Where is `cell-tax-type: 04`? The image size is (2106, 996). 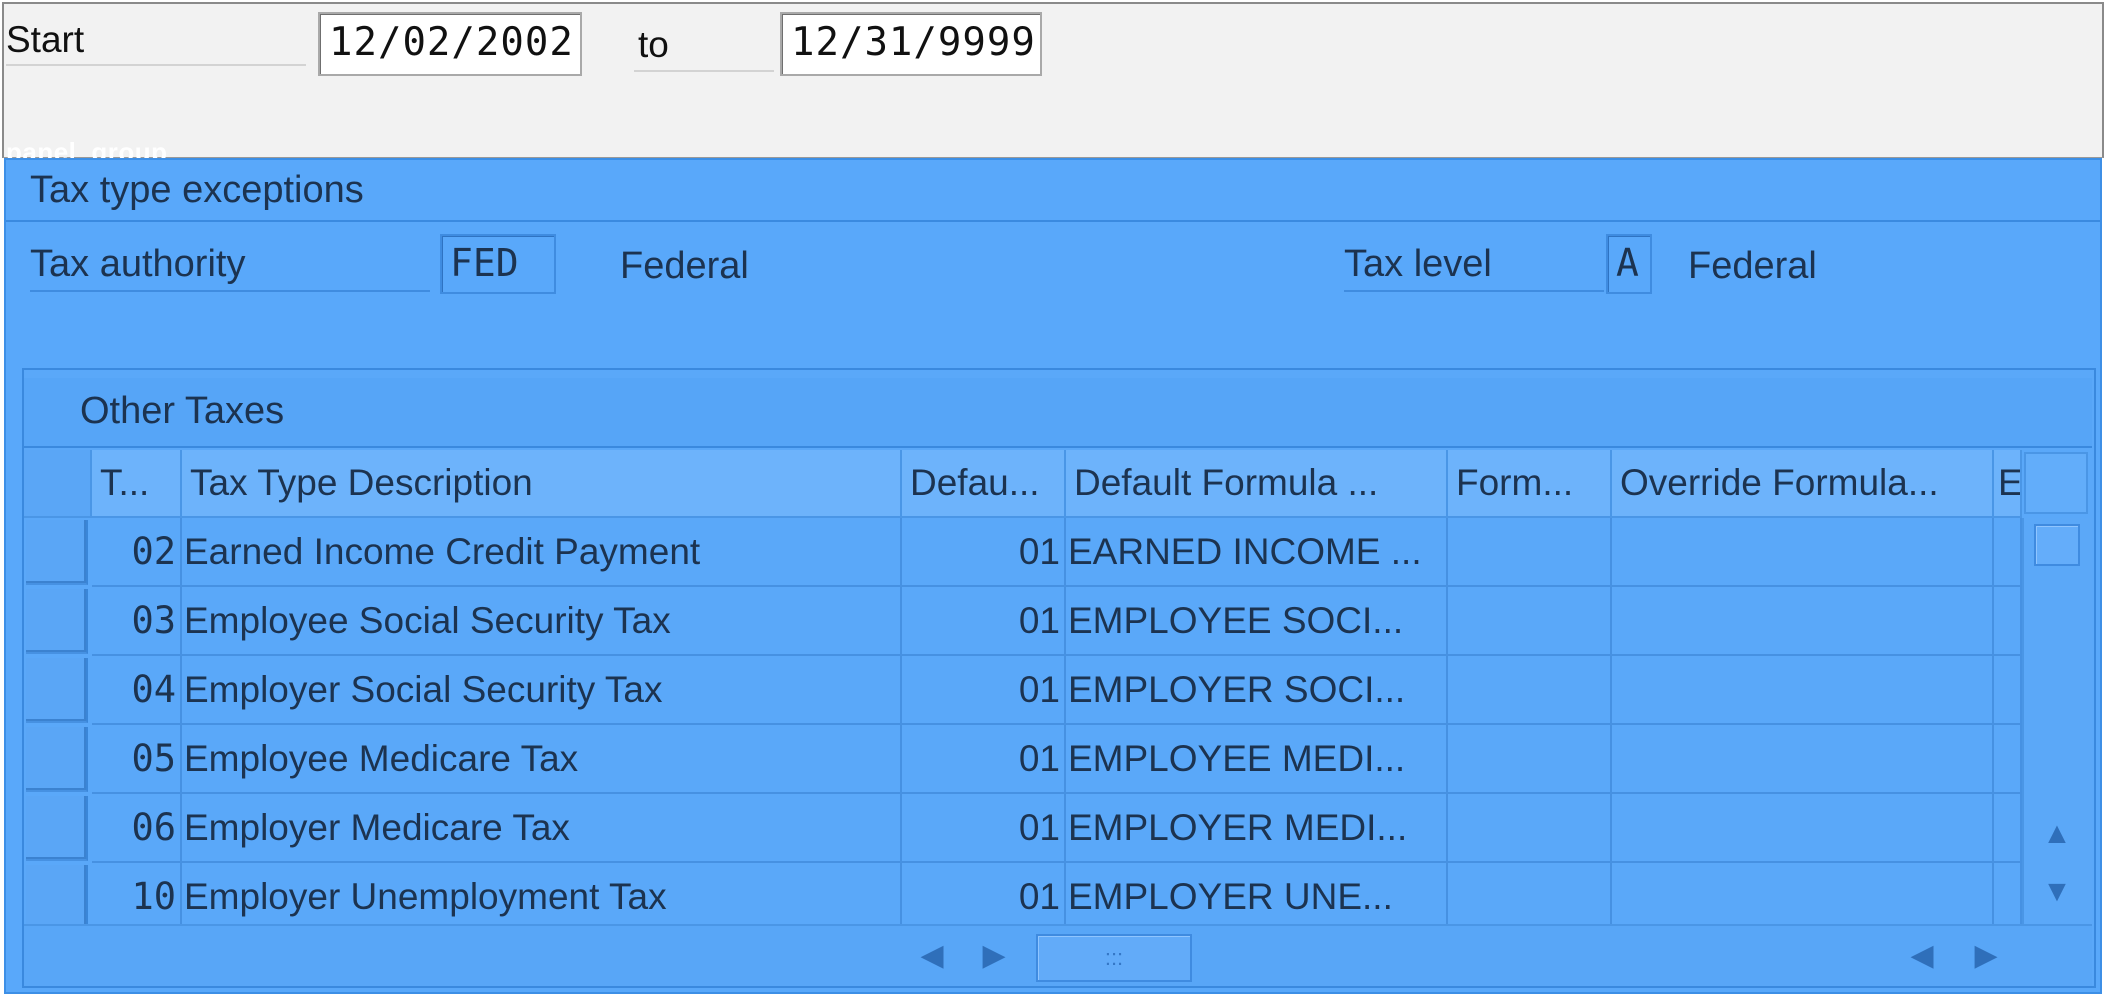 cell-tax-type: 04 is located at coordinates (137, 690).